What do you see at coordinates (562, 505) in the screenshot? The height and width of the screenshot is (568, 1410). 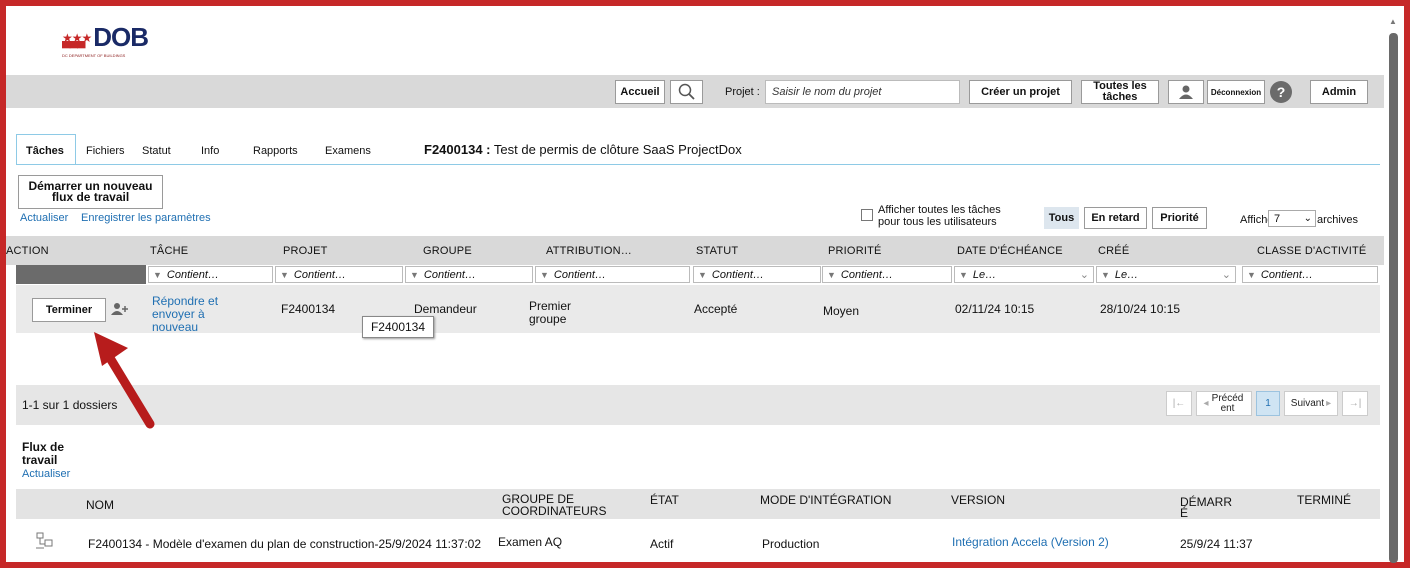 I see `wf-col-coord-group: GROUPE DE COORDINATEURS` at bounding box center [562, 505].